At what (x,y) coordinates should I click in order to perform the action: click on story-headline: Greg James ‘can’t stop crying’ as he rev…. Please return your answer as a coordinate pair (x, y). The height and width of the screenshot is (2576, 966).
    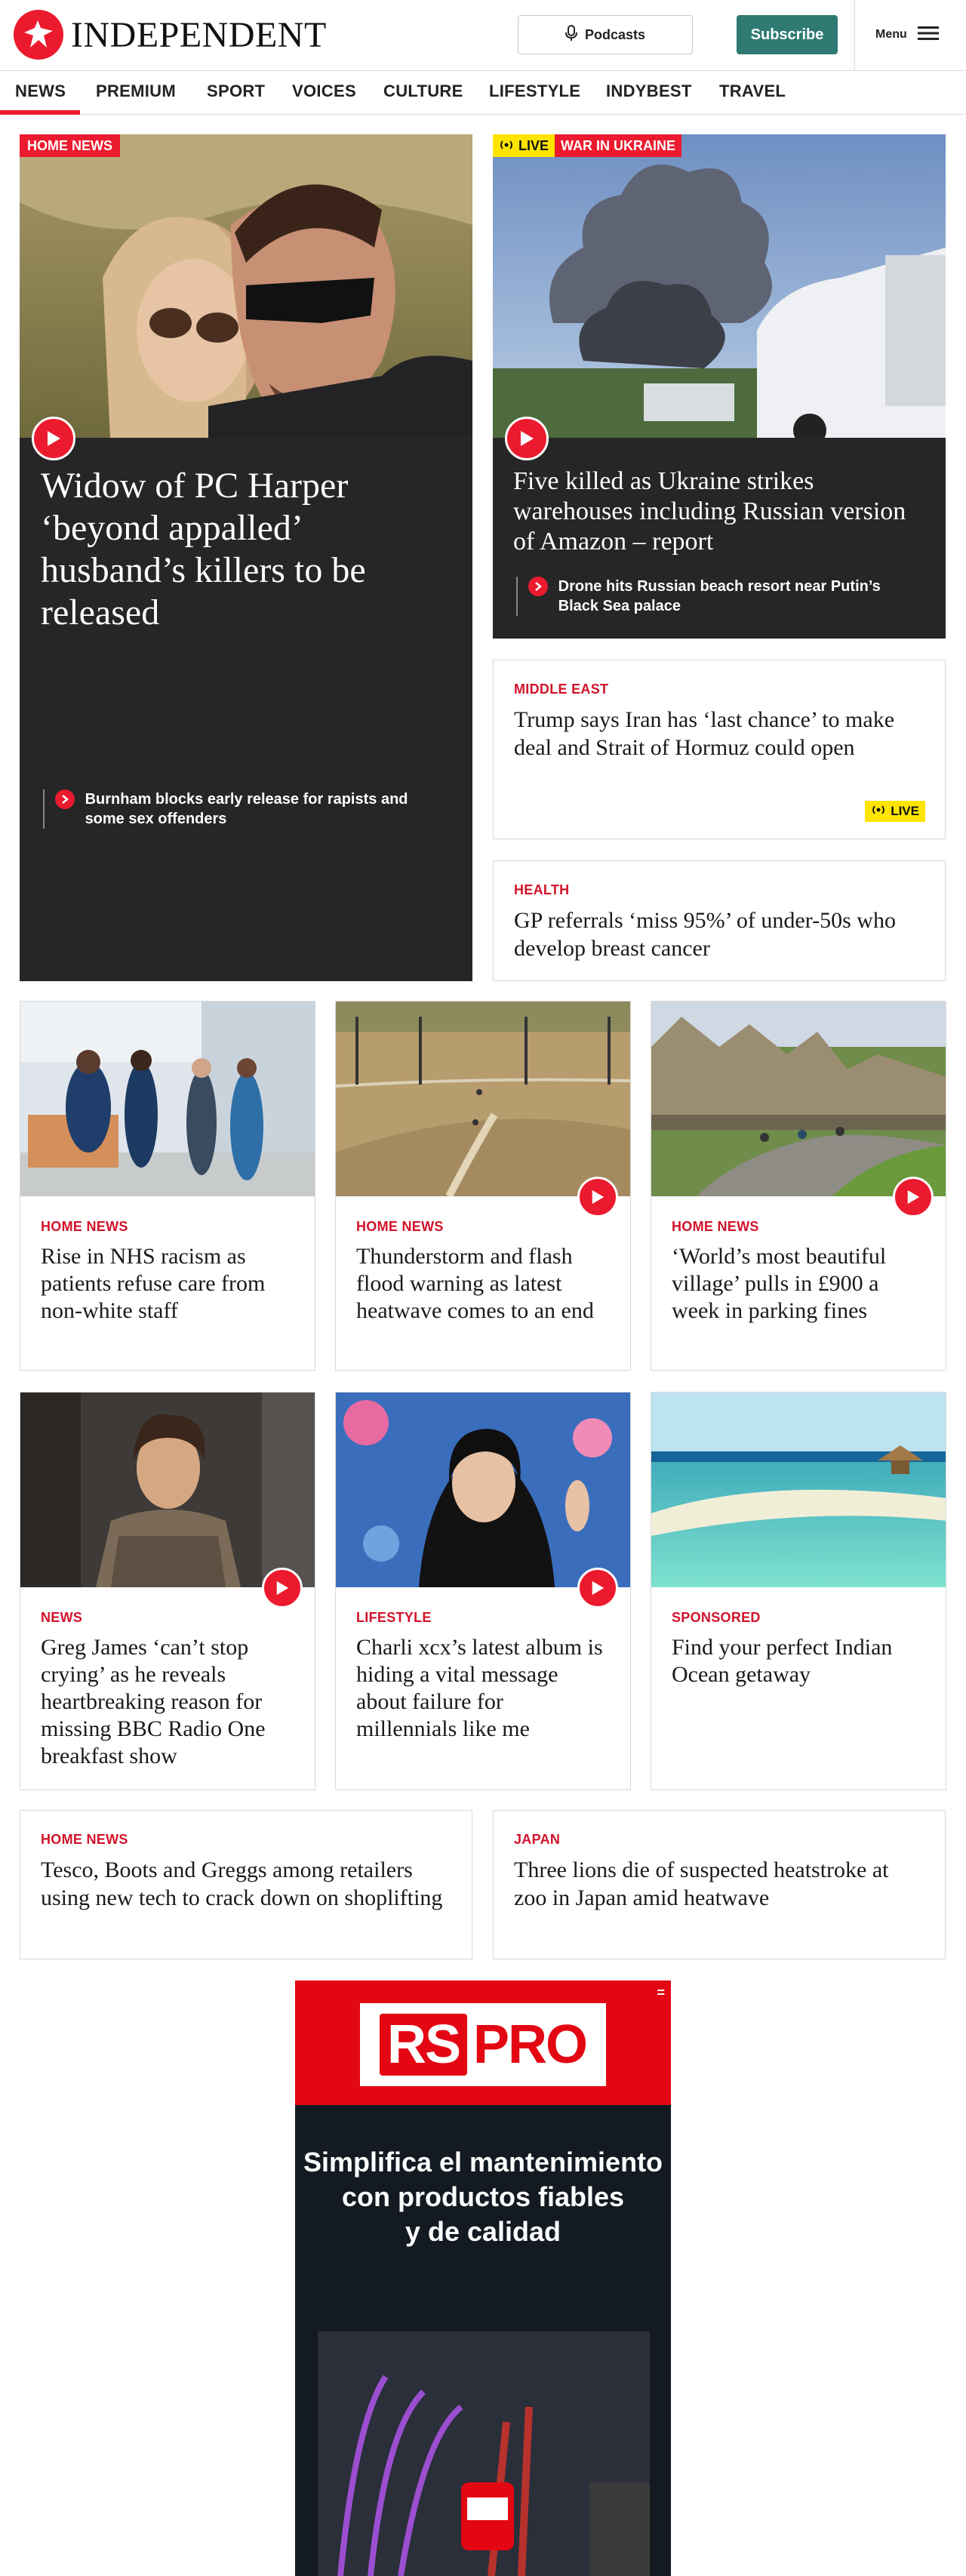
    Looking at the image, I should click on (153, 1701).